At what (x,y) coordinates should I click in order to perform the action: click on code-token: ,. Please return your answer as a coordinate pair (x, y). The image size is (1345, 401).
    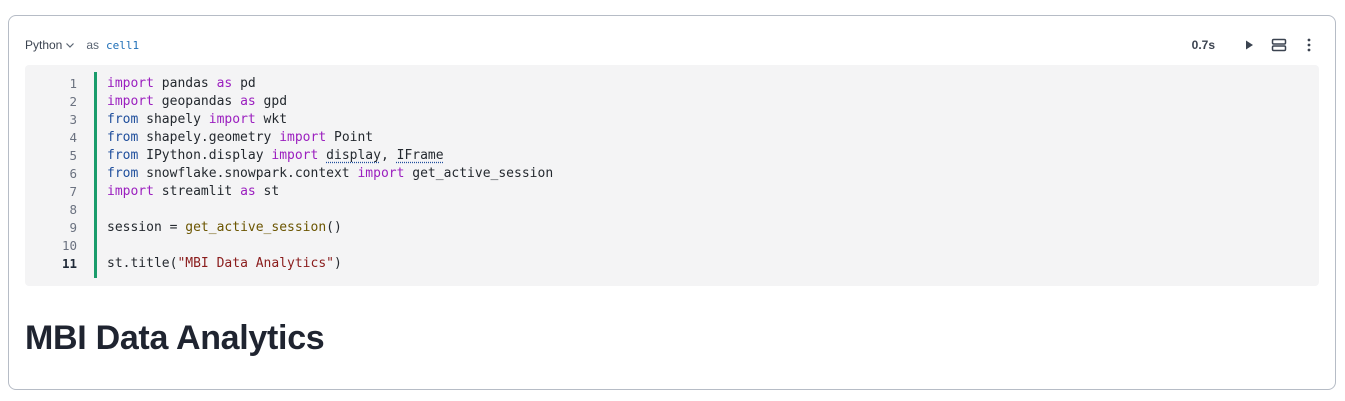
    Looking at the image, I should click on (388, 155).